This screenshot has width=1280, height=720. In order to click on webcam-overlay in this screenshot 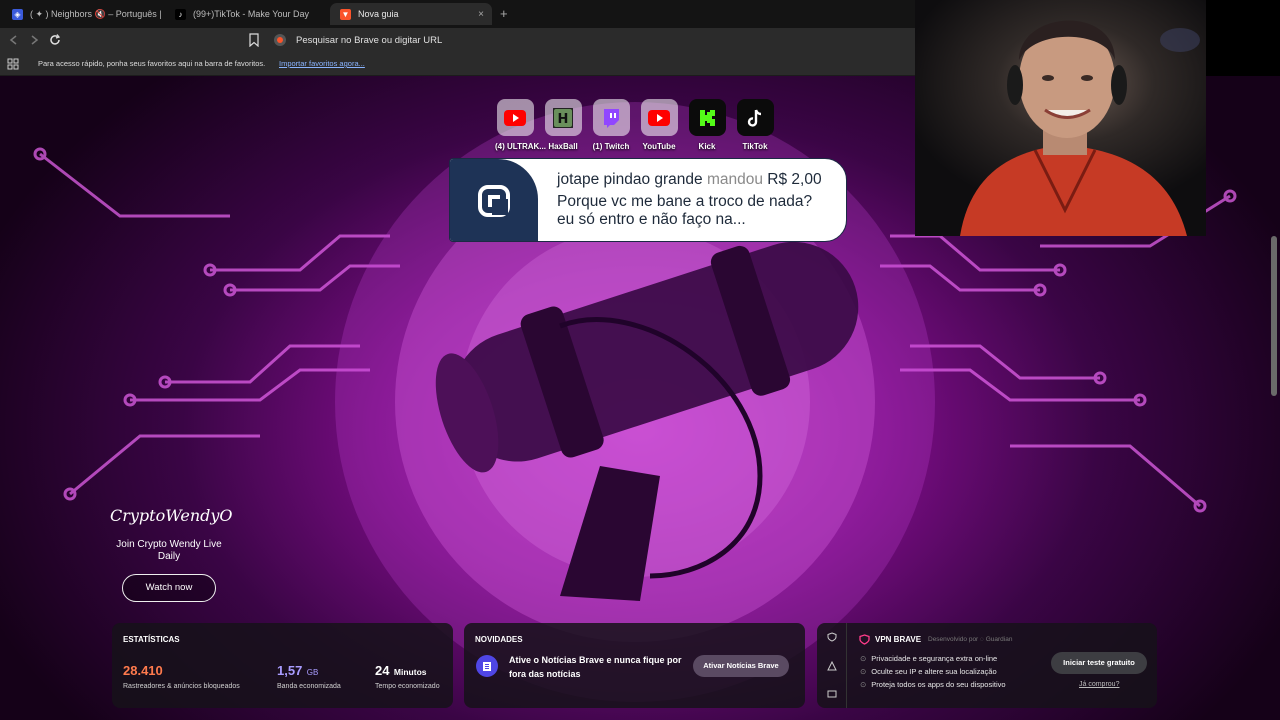, I will do `click(1060, 118)`.